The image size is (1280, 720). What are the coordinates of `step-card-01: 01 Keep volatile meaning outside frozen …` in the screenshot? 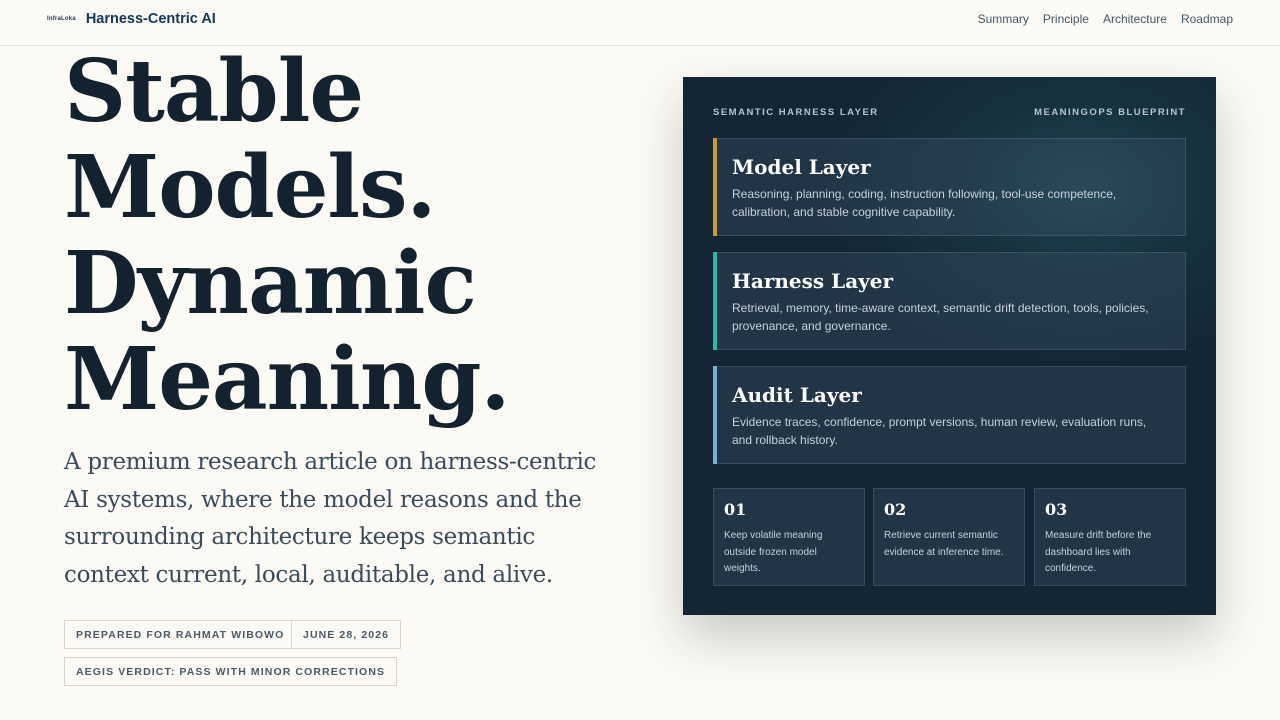 It's located at (789, 537).